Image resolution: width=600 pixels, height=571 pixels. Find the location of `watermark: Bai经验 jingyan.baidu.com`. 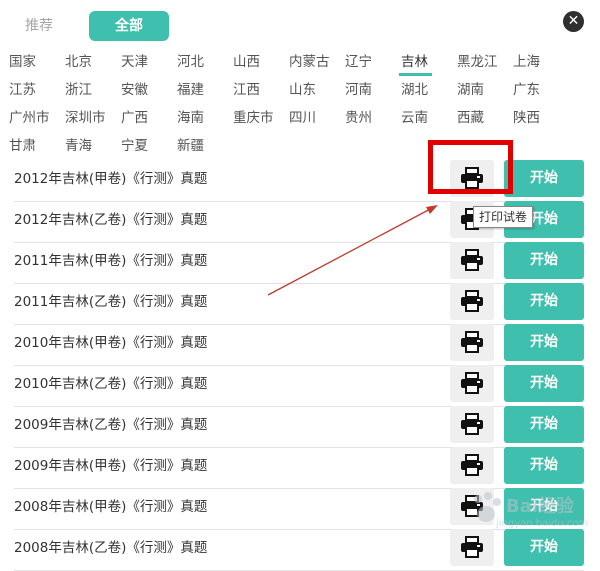

watermark: Bai经验 jingyan.baidu.com is located at coordinates (531, 514).